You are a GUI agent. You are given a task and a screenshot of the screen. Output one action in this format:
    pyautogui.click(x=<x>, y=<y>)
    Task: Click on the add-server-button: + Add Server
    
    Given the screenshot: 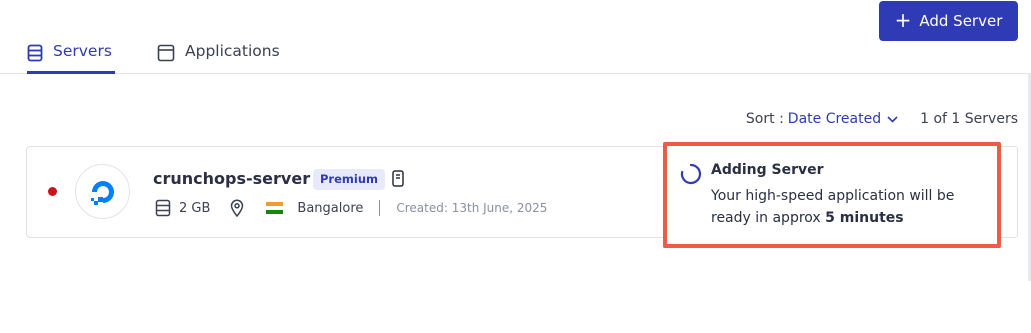 What is the action you would take?
    pyautogui.click(x=948, y=21)
    